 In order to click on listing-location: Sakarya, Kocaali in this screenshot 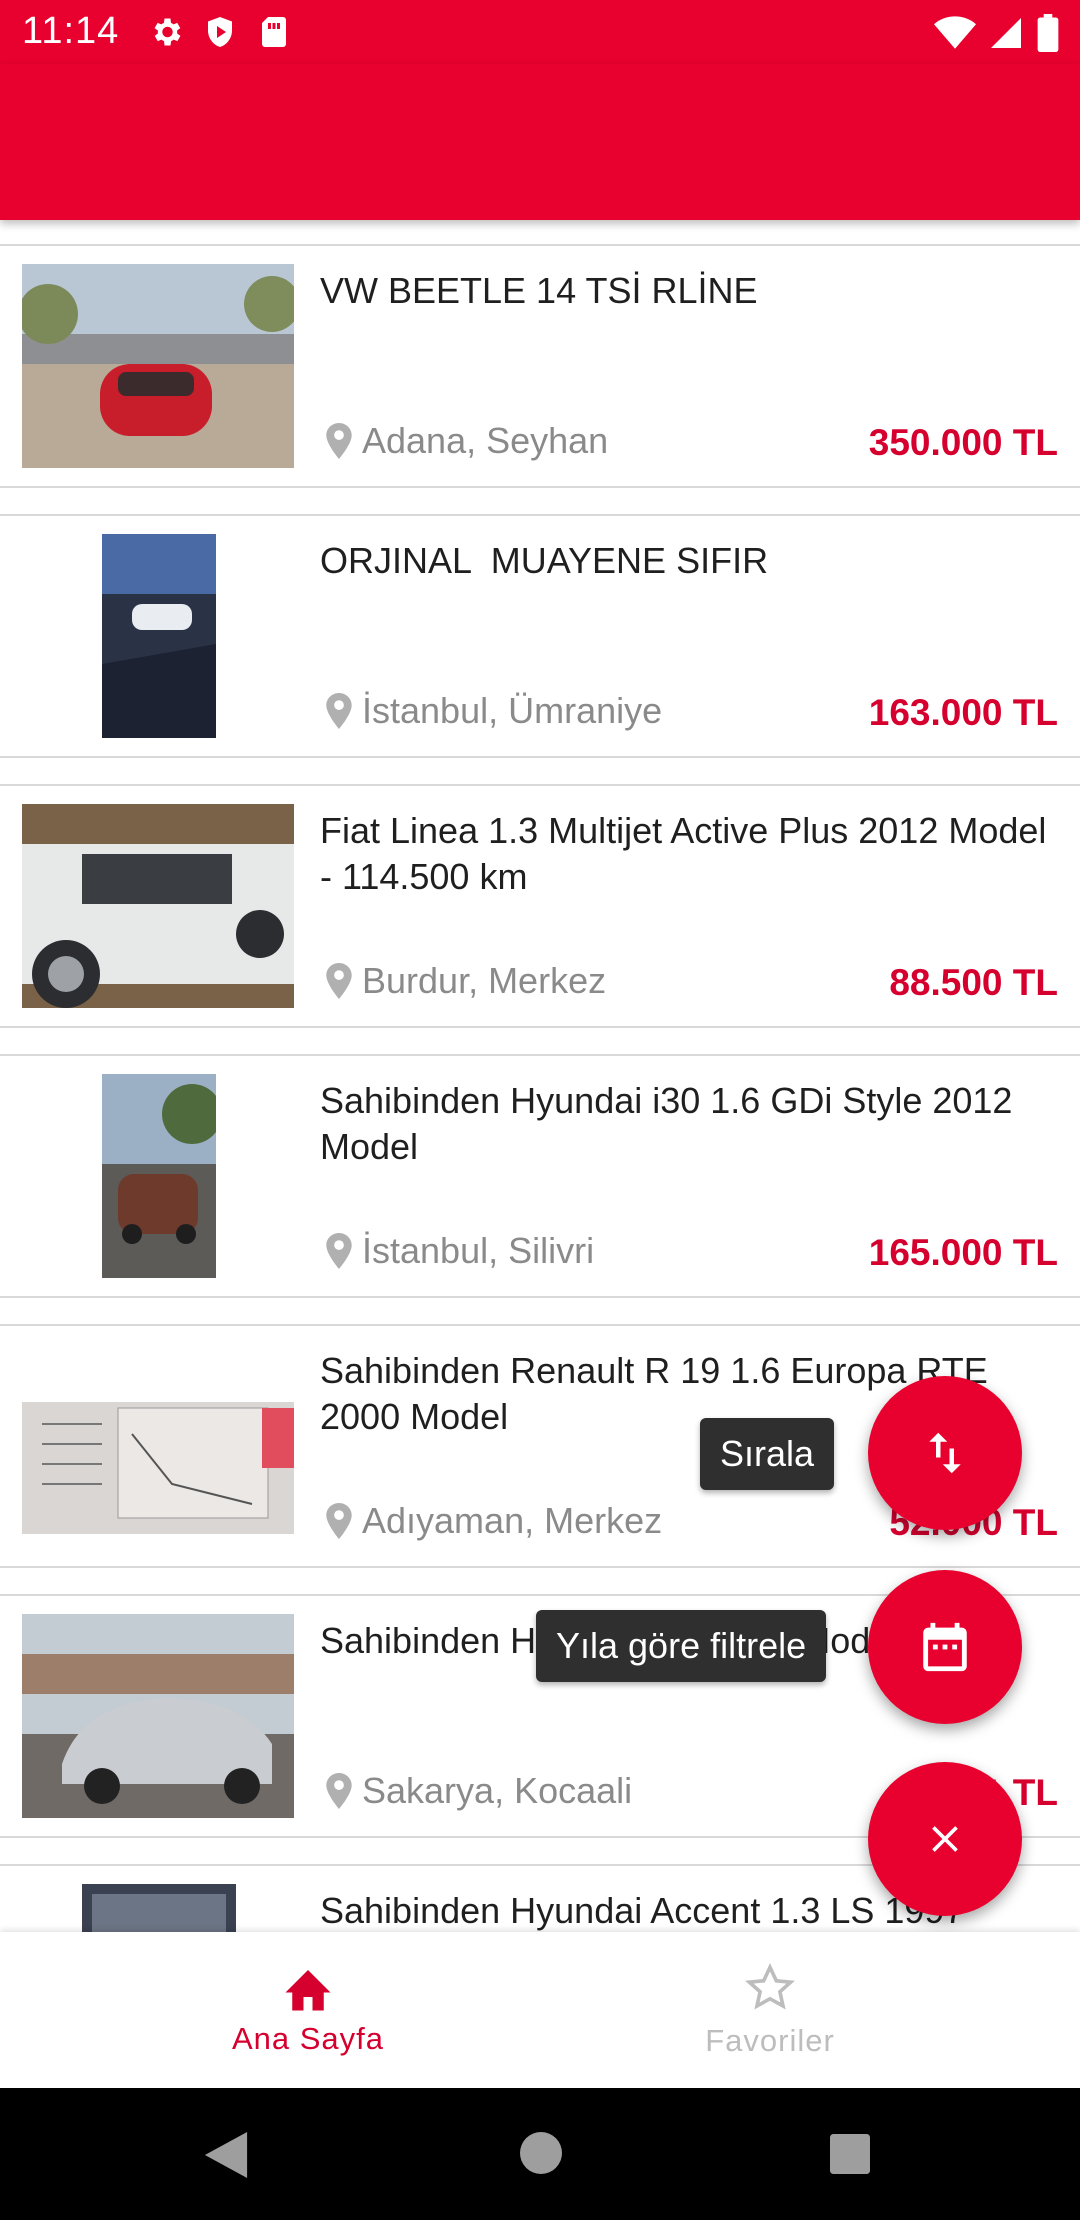, I will do `click(479, 1791)`.